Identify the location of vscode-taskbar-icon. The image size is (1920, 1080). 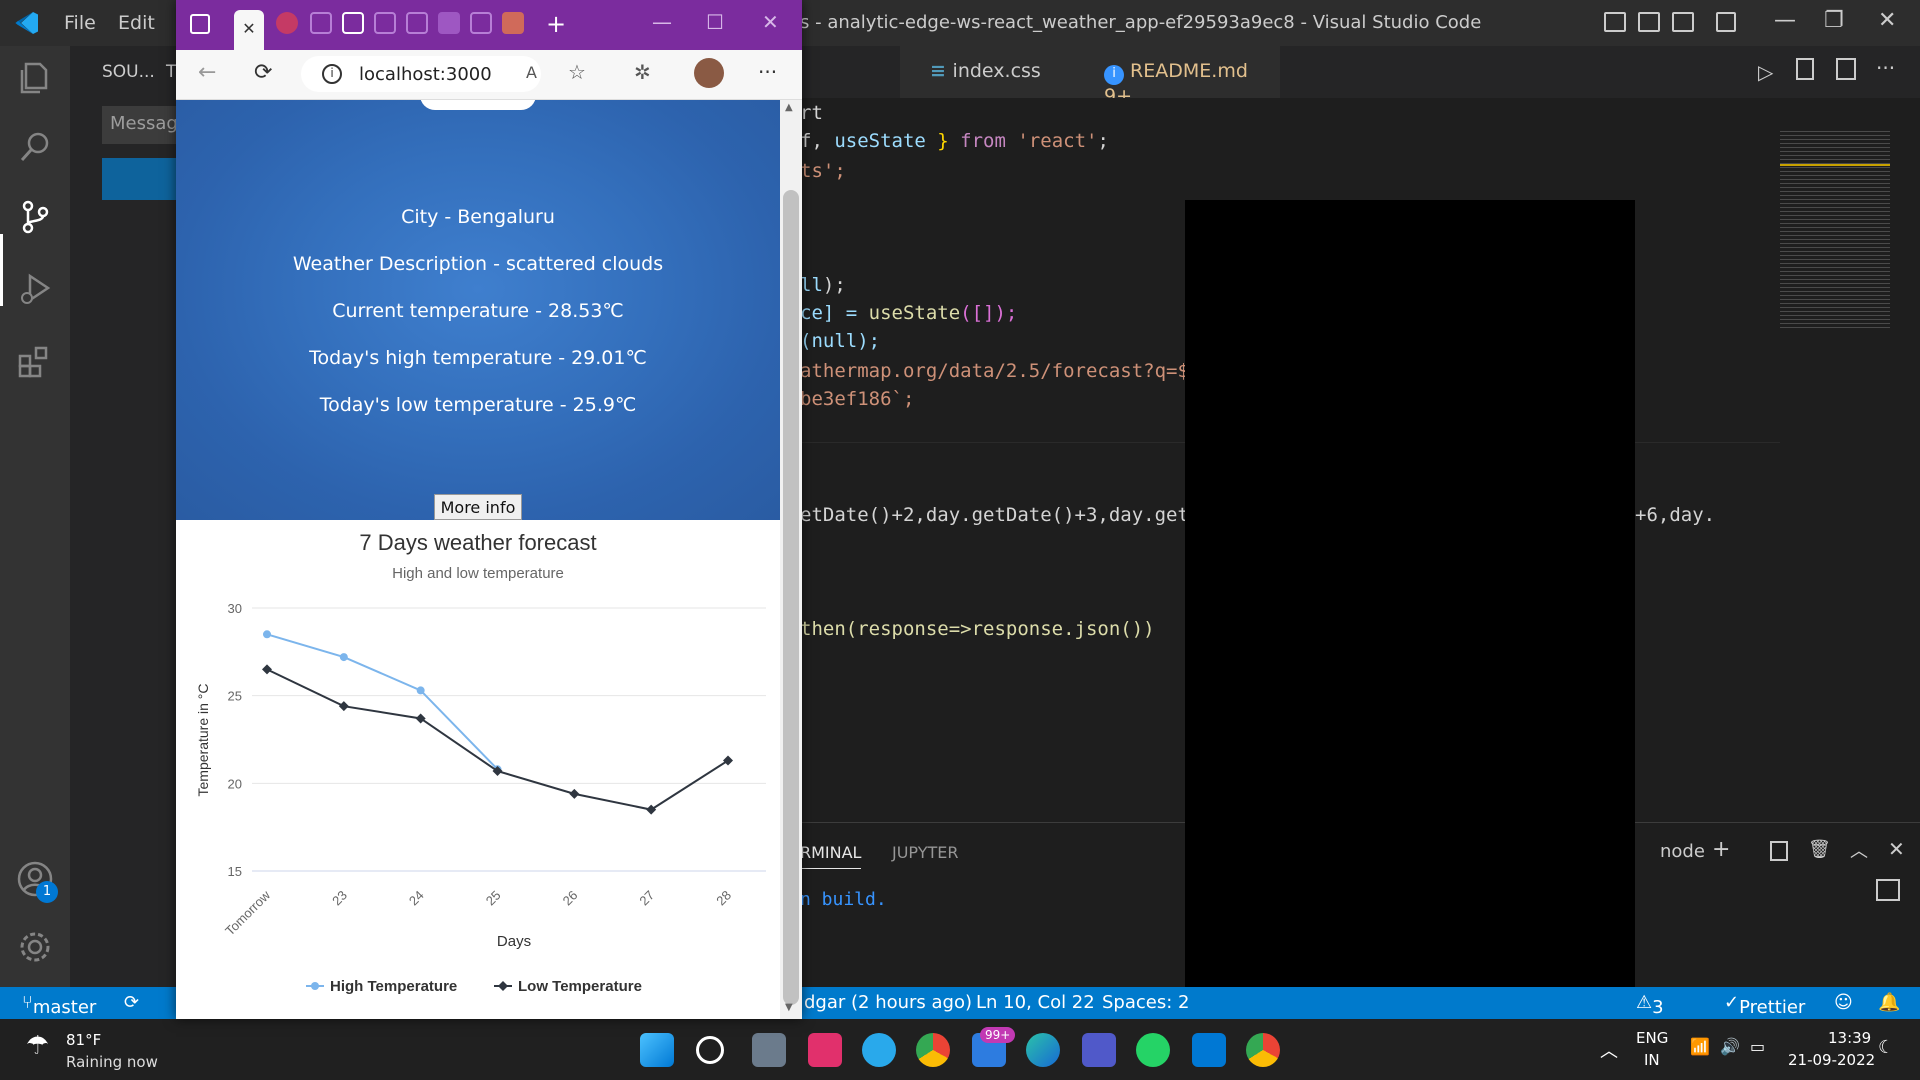
(1209, 1050).